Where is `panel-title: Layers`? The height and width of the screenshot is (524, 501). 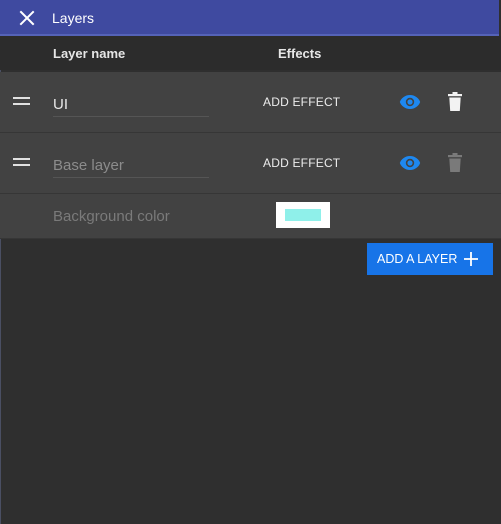 panel-title: Layers is located at coordinates (73, 18).